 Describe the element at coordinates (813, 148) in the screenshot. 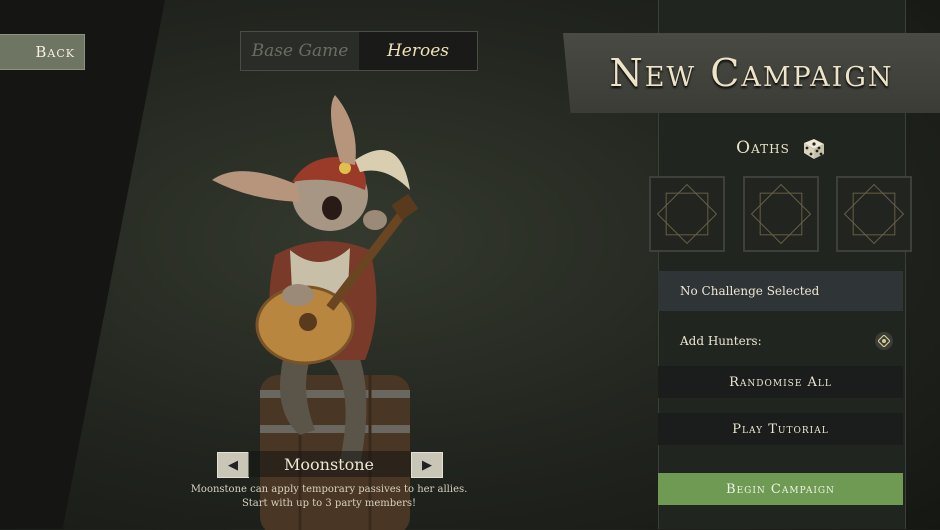

I see `dice-icon` at that location.